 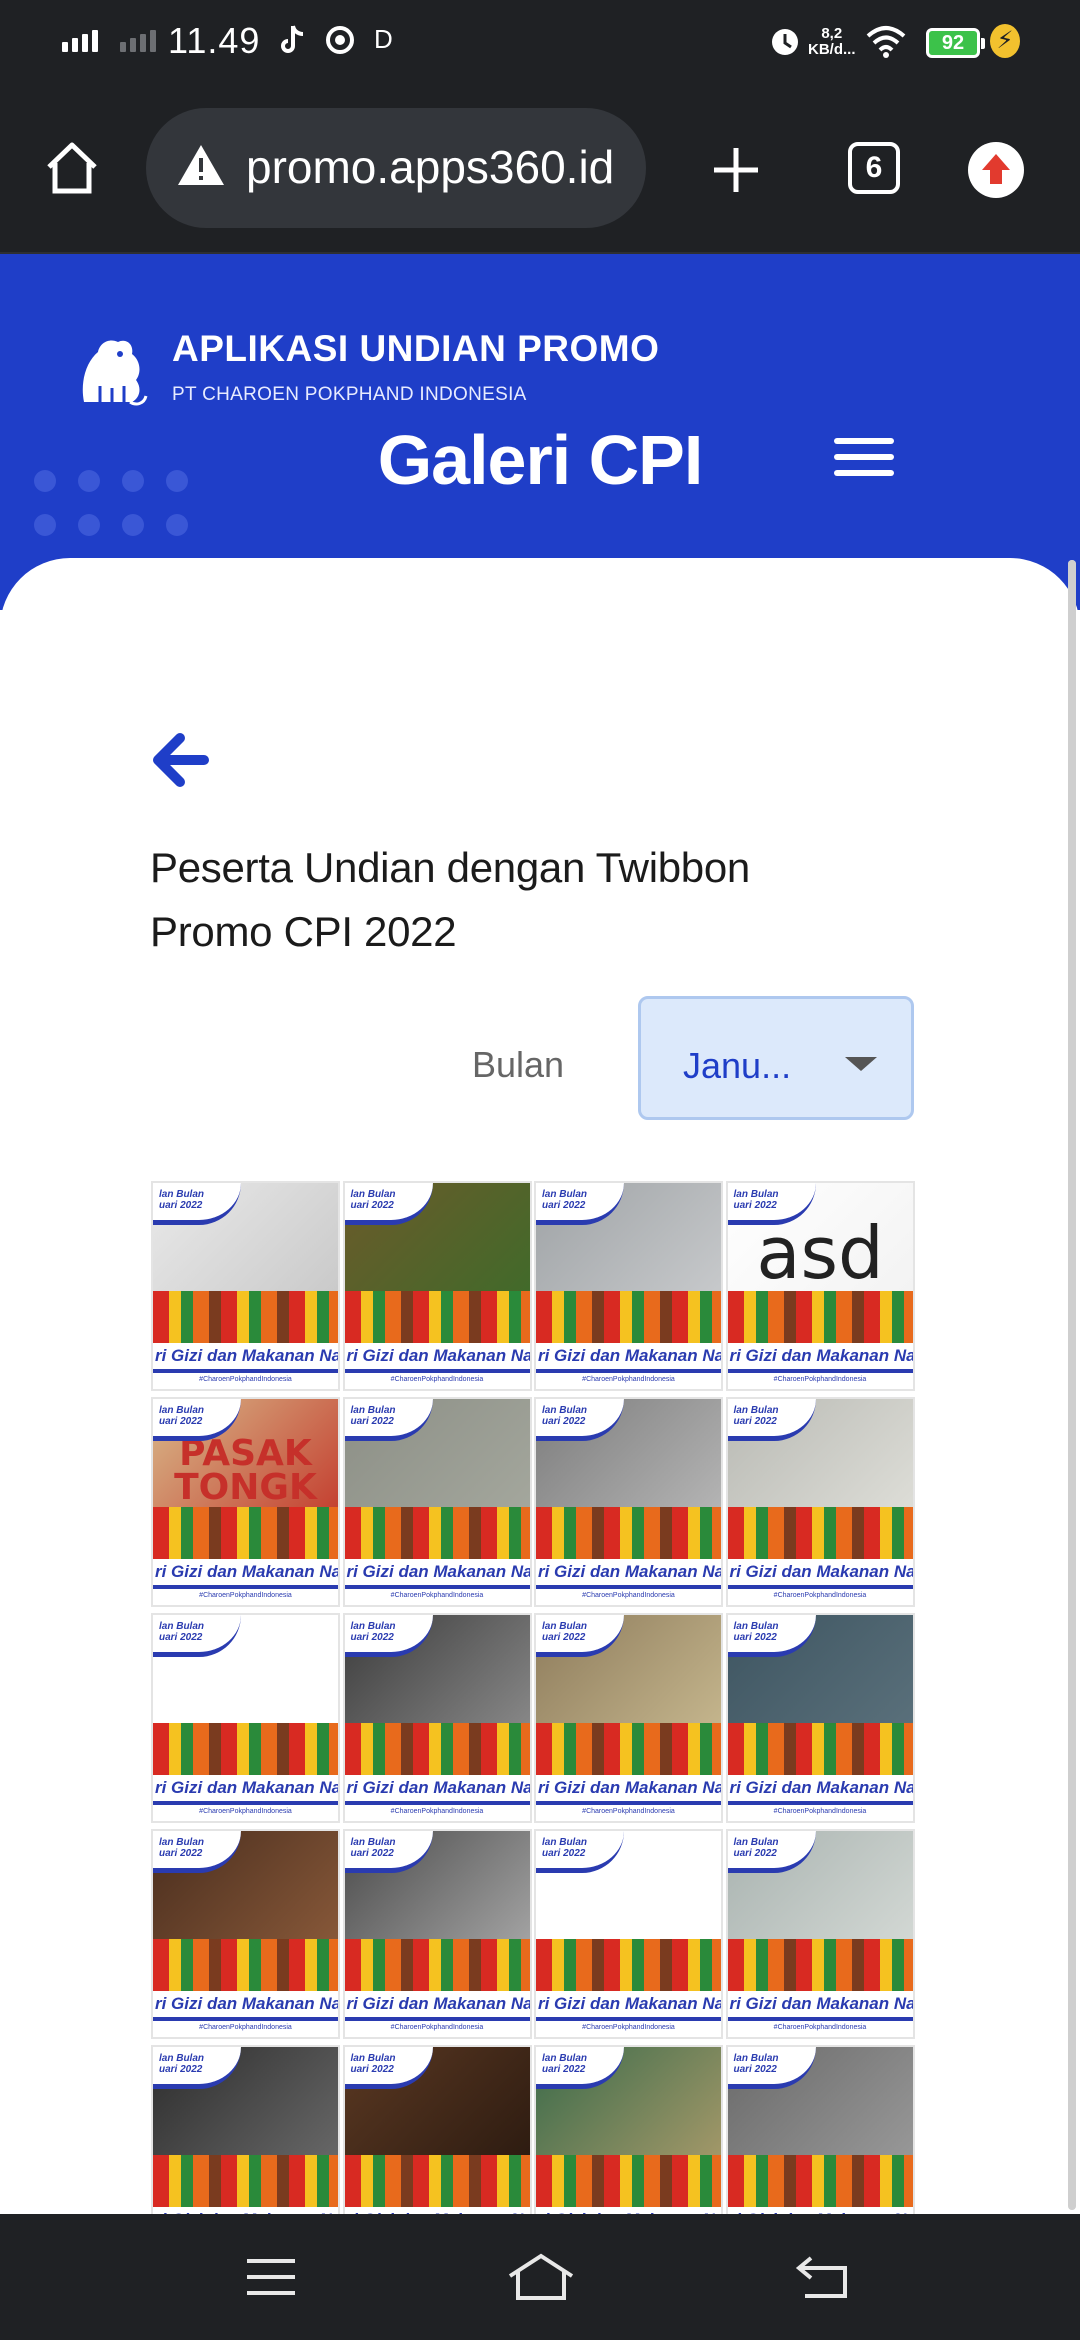 I want to click on record-icon, so click(x=340, y=43).